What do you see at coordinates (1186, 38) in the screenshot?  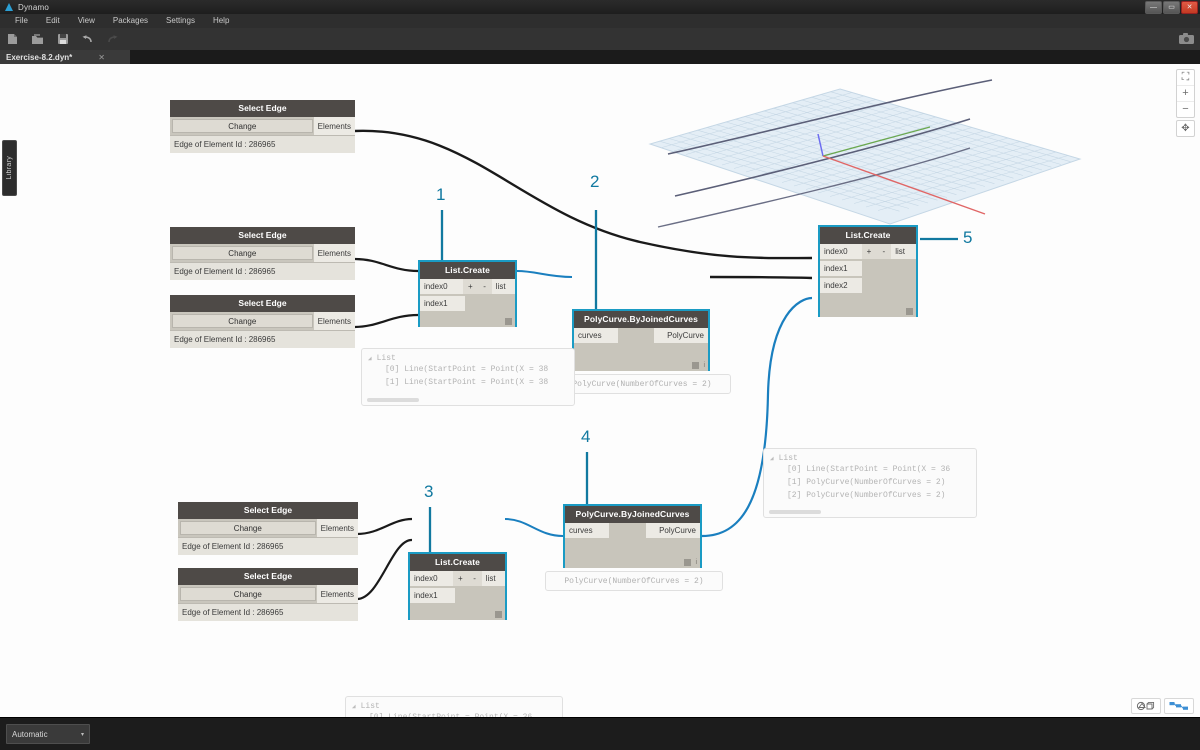 I see `camera-icon` at bounding box center [1186, 38].